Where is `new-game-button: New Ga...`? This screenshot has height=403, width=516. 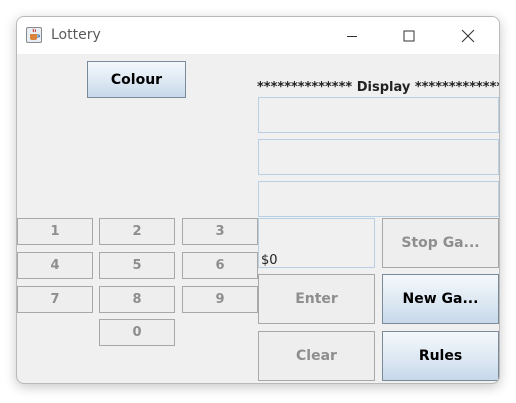 new-game-button: New Ga... is located at coordinates (440, 299).